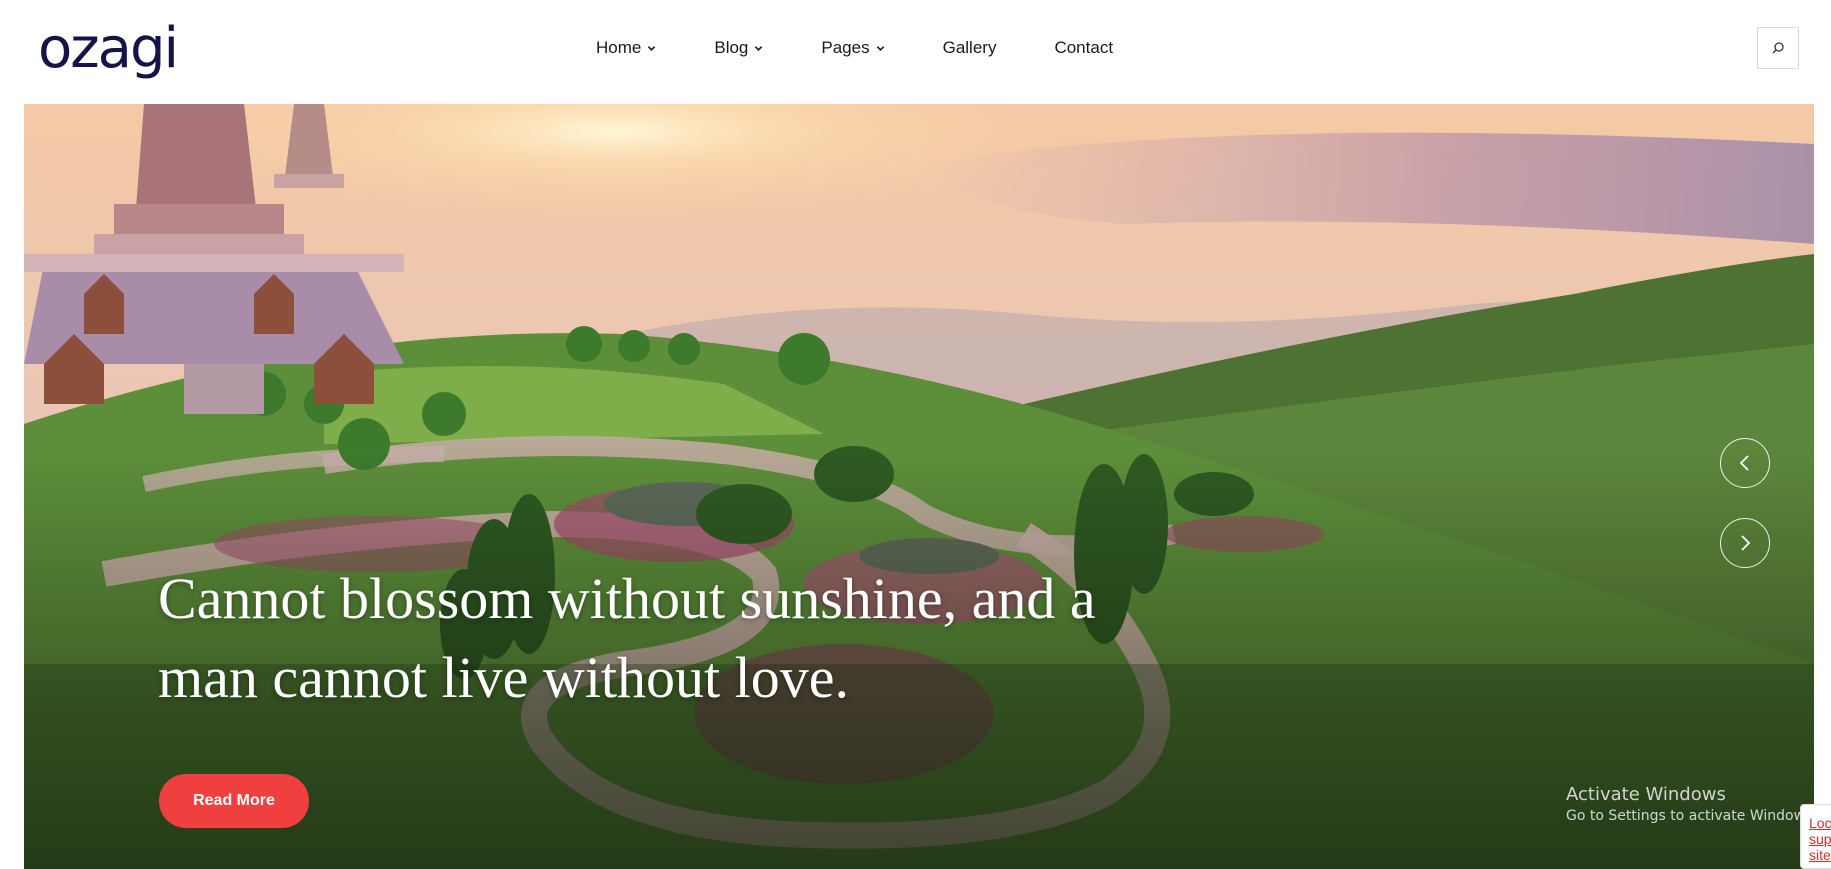  What do you see at coordinates (845, 47) in the screenshot?
I see `nav-item-label: Pages` at bounding box center [845, 47].